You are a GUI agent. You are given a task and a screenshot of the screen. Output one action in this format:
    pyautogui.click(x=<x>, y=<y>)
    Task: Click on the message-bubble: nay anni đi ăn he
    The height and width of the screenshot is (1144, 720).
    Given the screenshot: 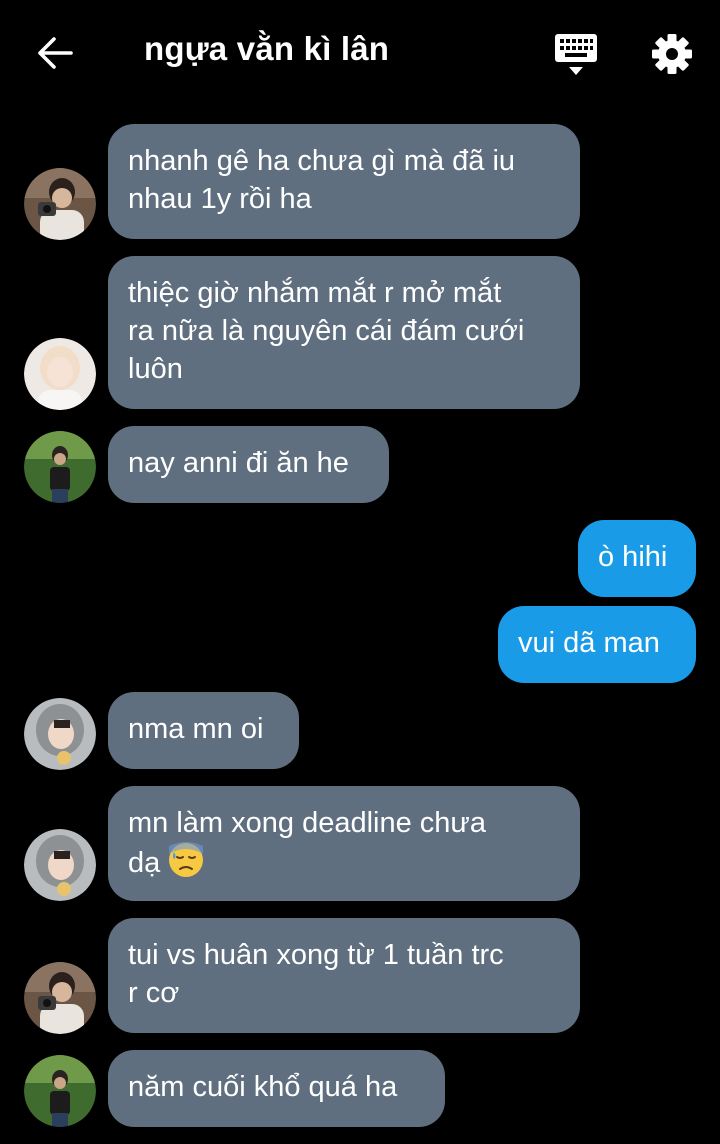 What is the action you would take?
    pyautogui.click(x=248, y=464)
    